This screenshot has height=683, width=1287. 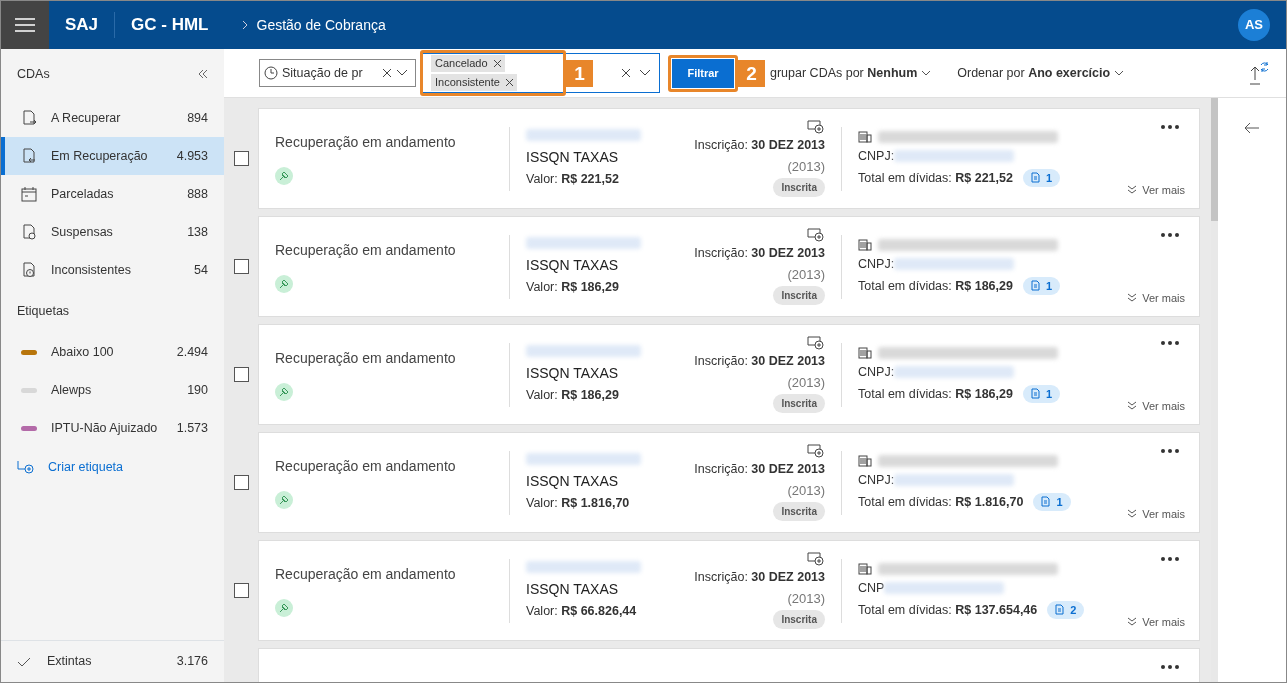 I want to click on sidebar-item: Parceladas 888, so click(x=112, y=194).